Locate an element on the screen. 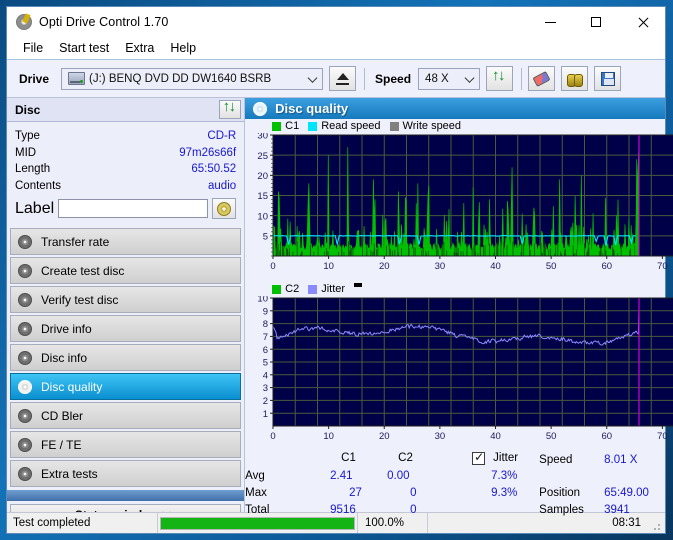 The image size is (673, 540). maximize-icon is located at coordinates (596, 22).